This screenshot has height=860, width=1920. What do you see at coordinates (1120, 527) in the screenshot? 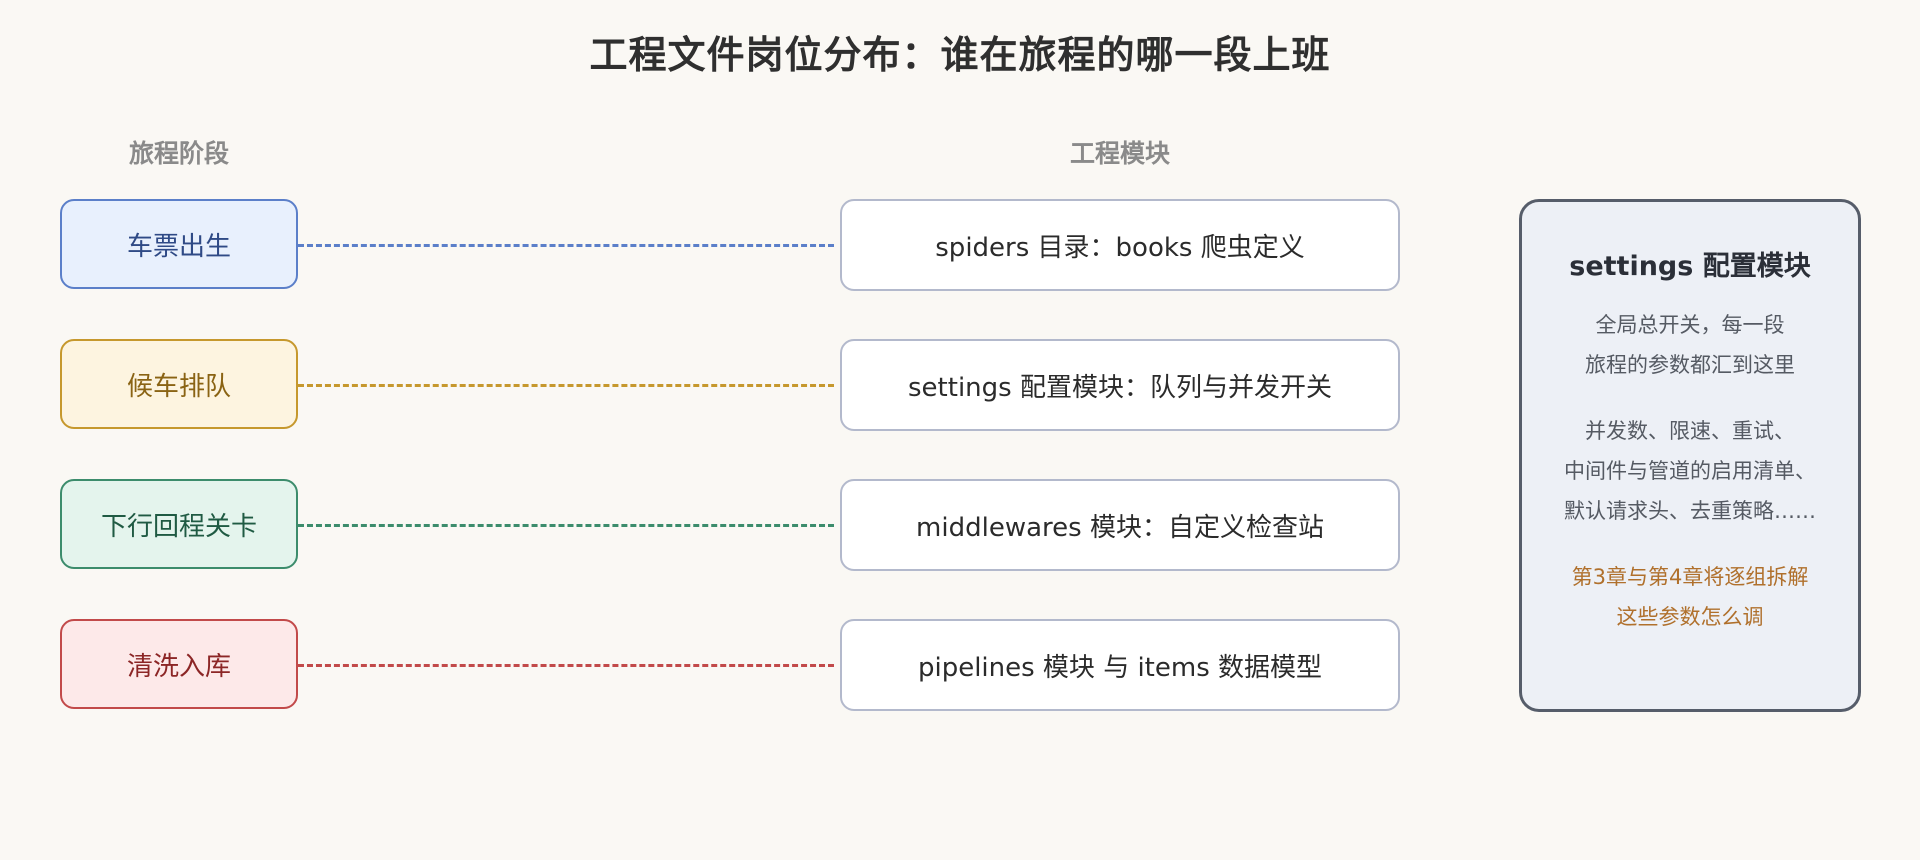
I see `module-label: middlewares 模块：自定义检查站` at bounding box center [1120, 527].